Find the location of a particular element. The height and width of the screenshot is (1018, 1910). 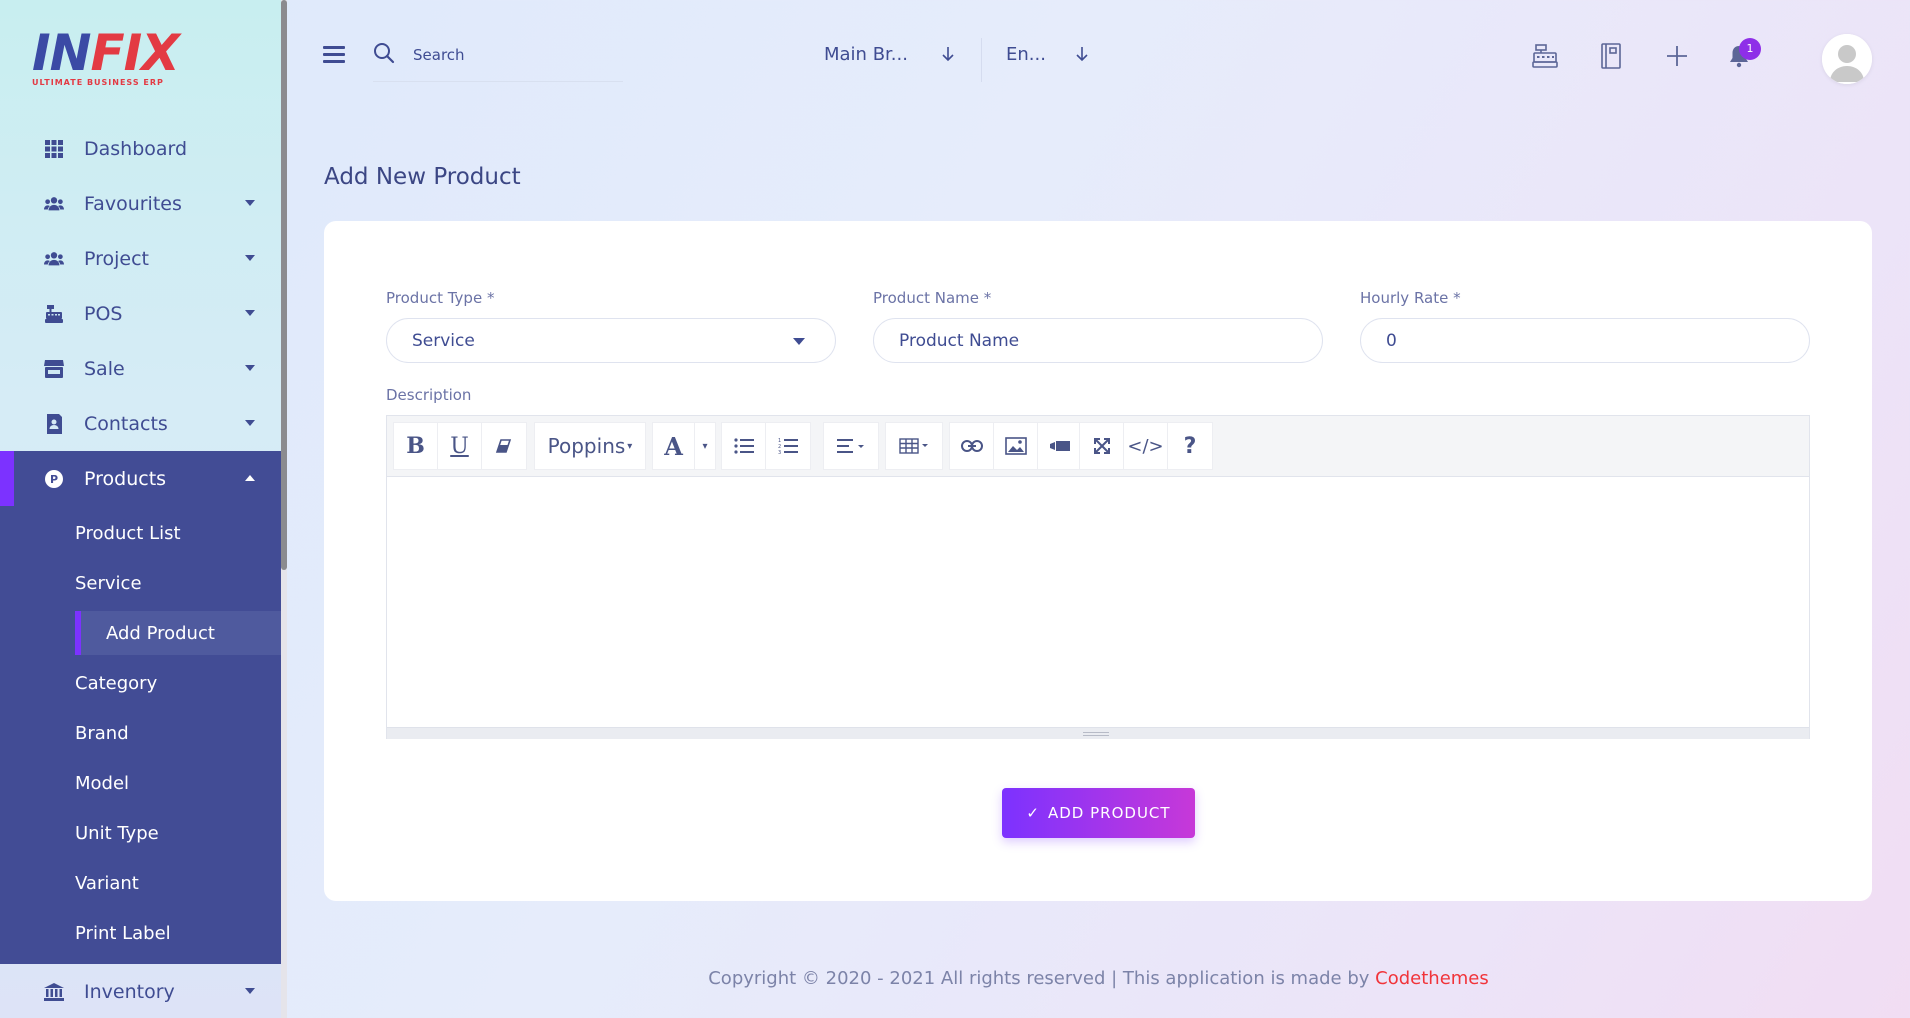

font-color-icon: A is located at coordinates (674, 446).